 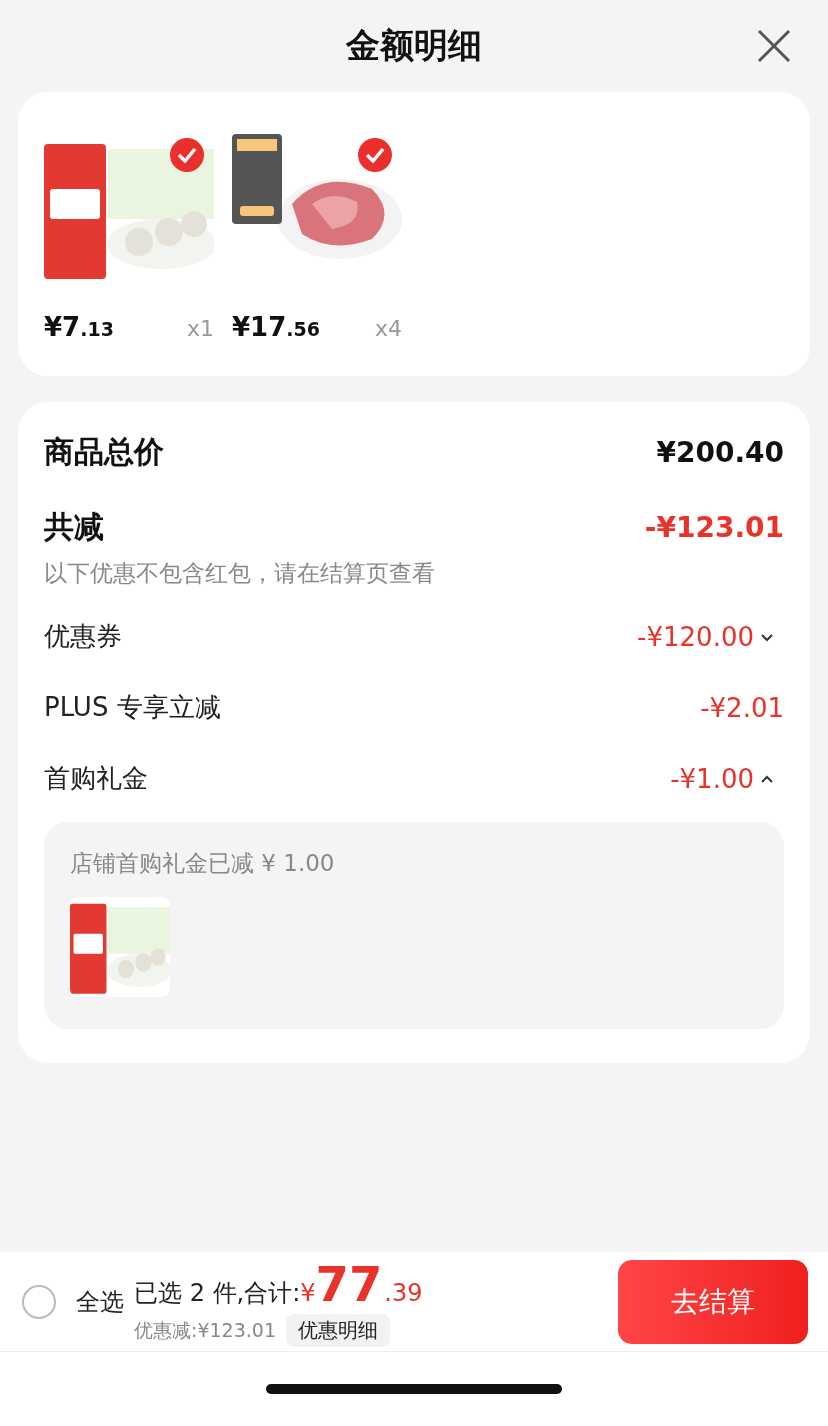 What do you see at coordinates (39, 1301) in the screenshot?
I see `select-all-radio` at bounding box center [39, 1301].